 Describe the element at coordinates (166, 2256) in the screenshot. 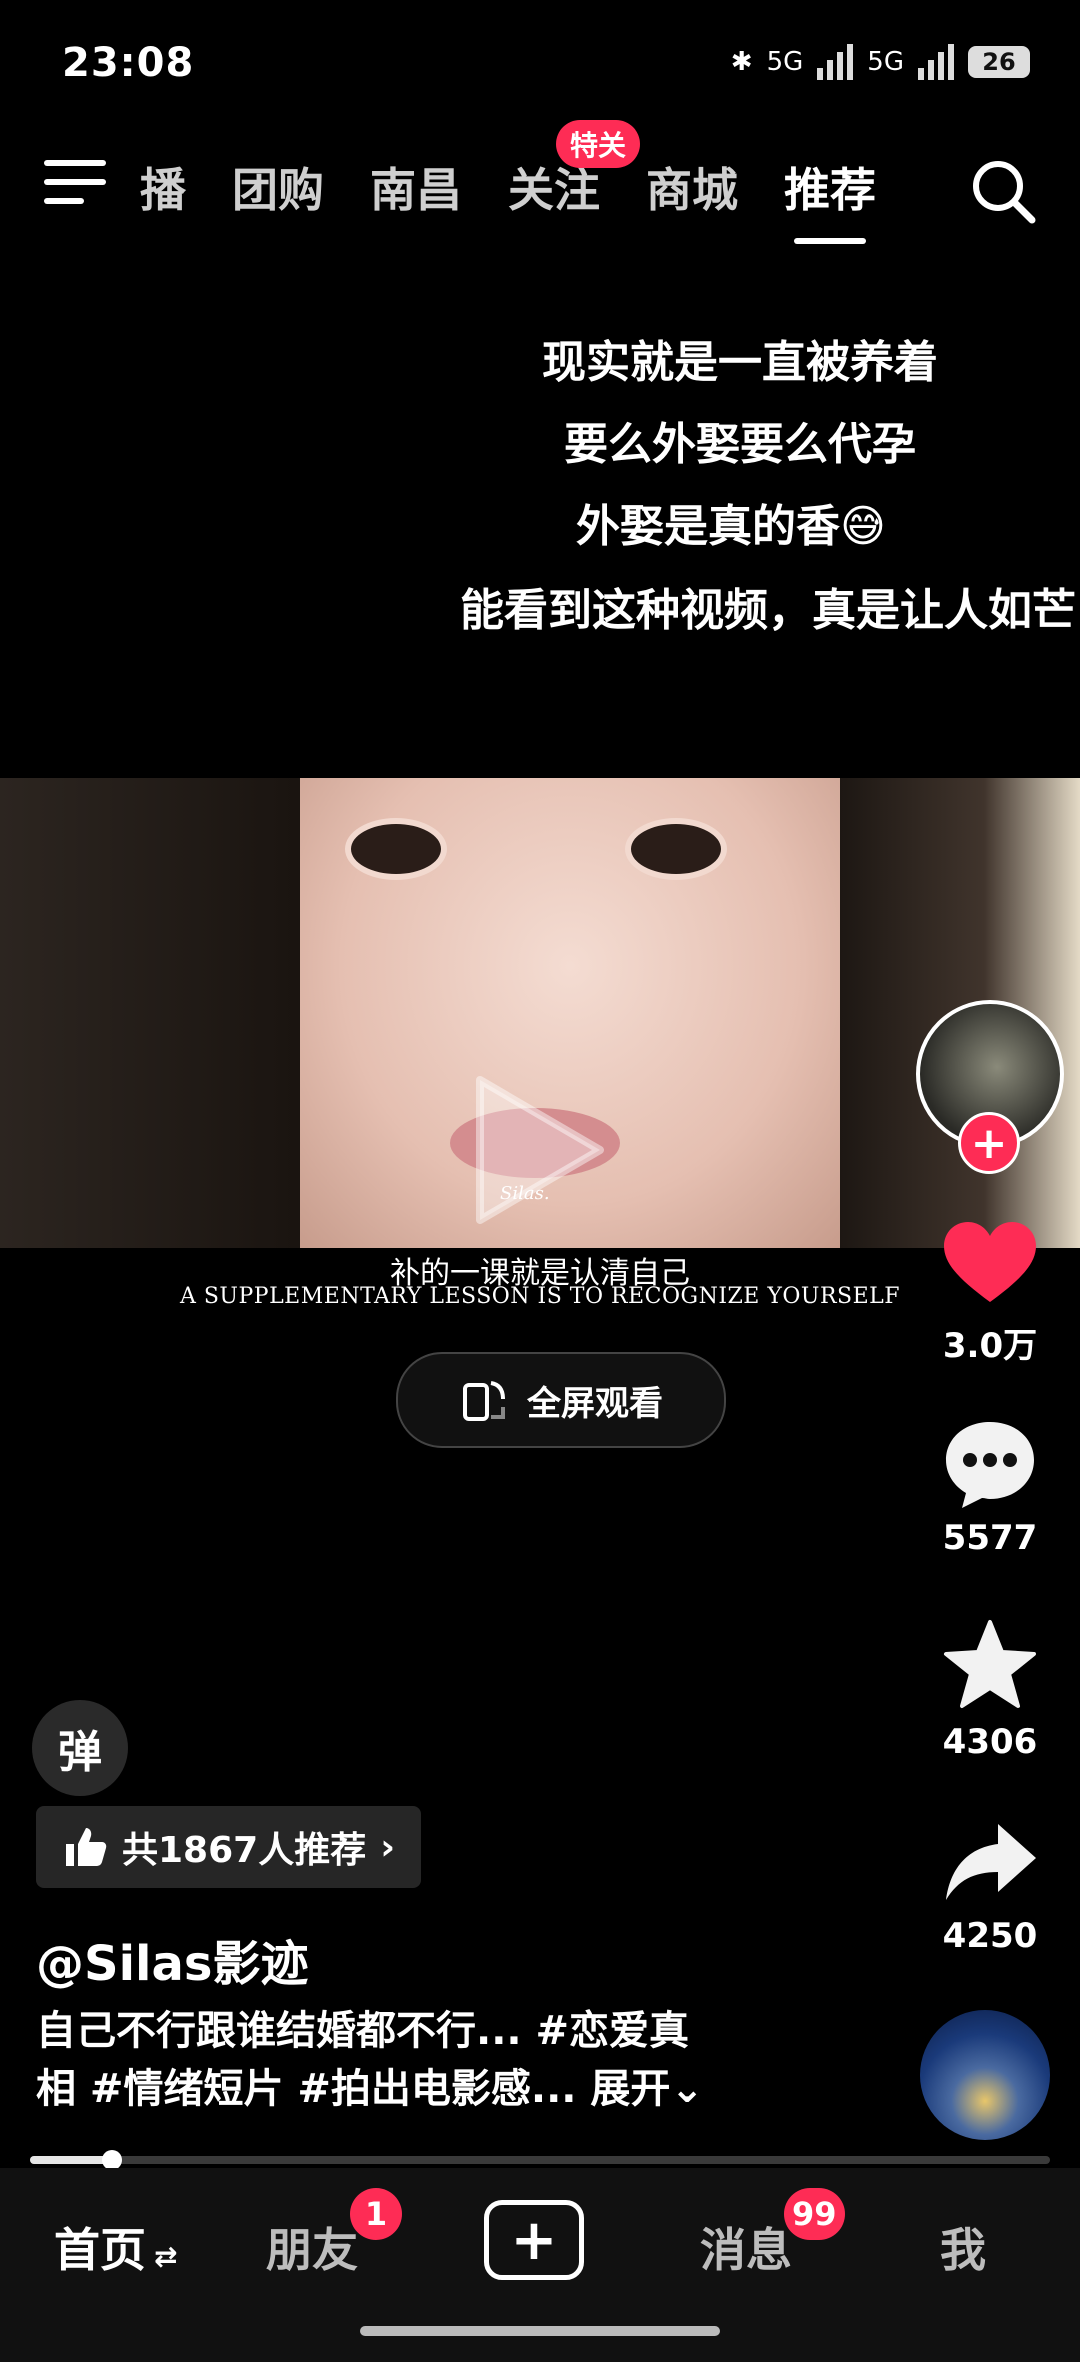

I see `swap-icon: ⇄` at that location.